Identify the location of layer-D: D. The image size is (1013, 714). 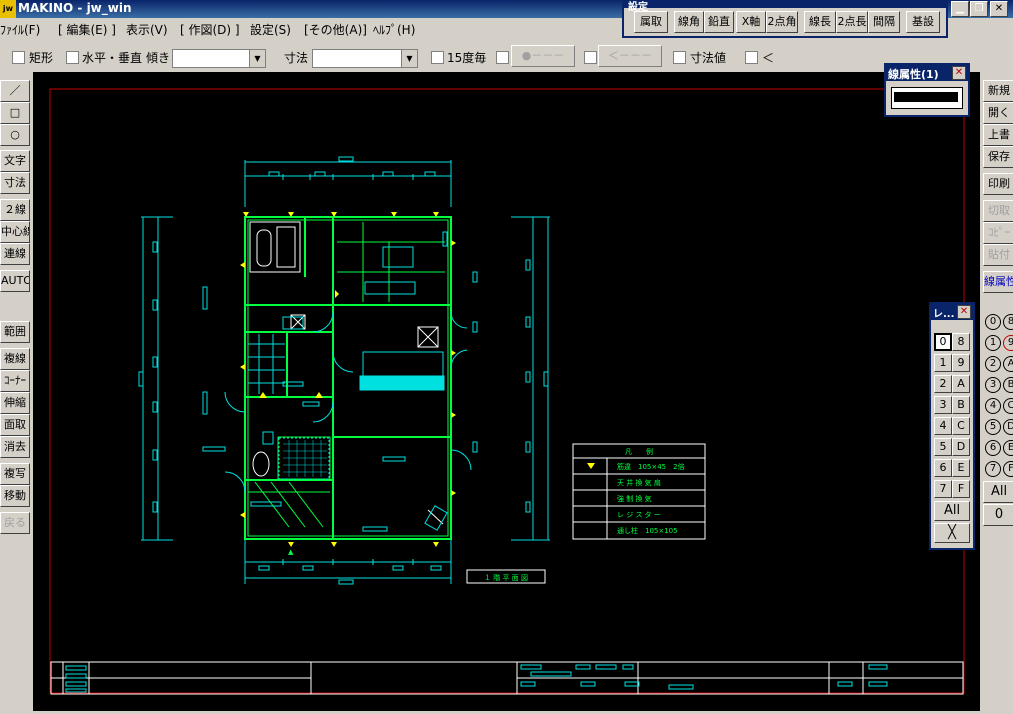
(961, 447).